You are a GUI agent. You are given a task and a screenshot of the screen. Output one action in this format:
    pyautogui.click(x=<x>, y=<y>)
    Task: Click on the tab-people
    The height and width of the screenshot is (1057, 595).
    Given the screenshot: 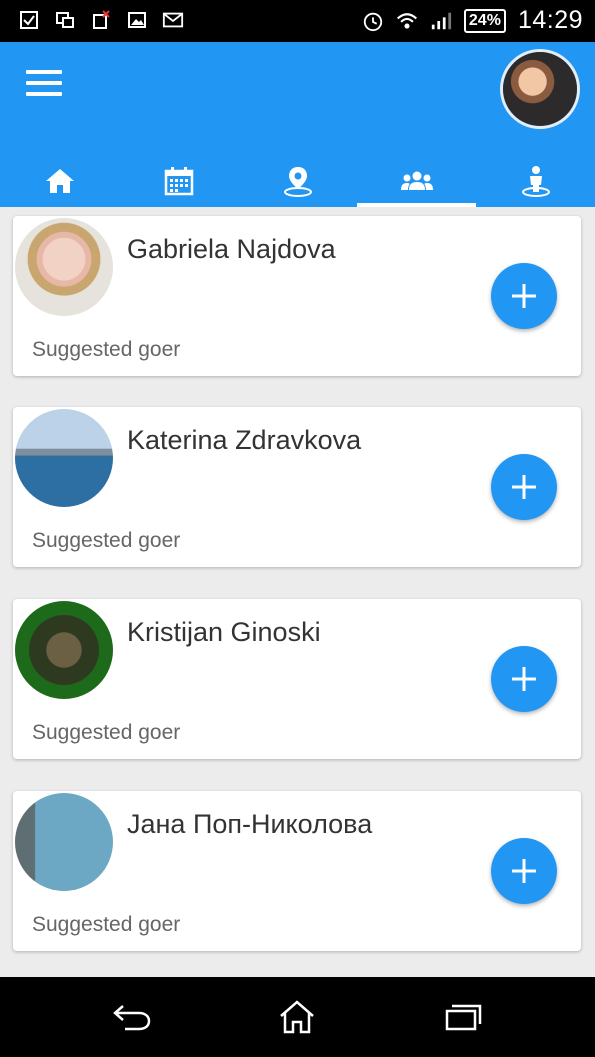 What is the action you would take?
    pyautogui.click(x=416, y=180)
    